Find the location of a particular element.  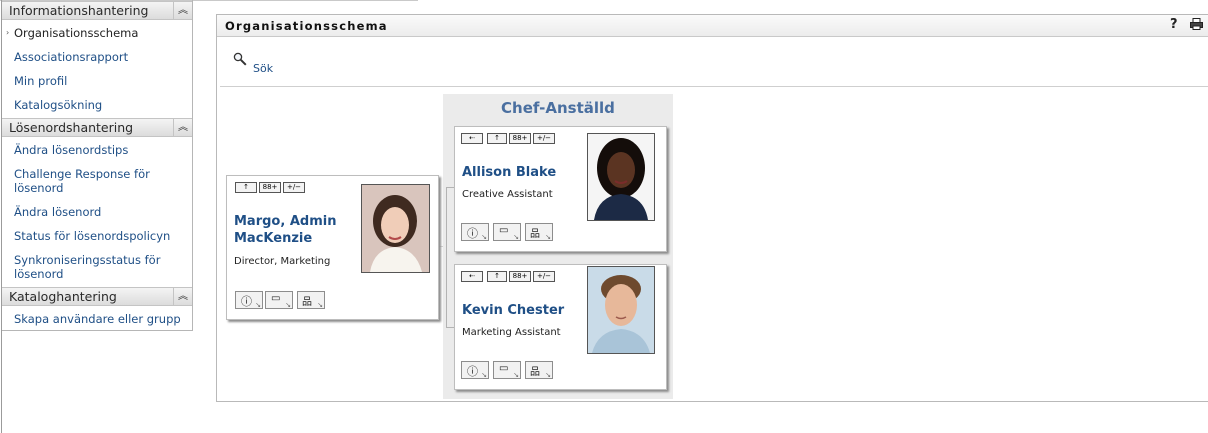

section-title: Kataloghantering is located at coordinates (63, 296).